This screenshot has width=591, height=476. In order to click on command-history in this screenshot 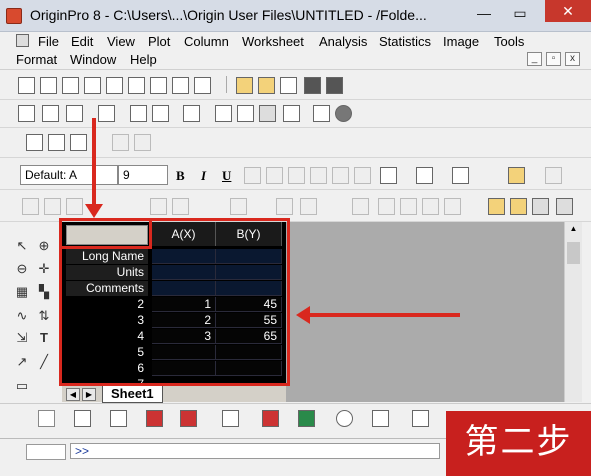, I will do `click(46, 452)`.